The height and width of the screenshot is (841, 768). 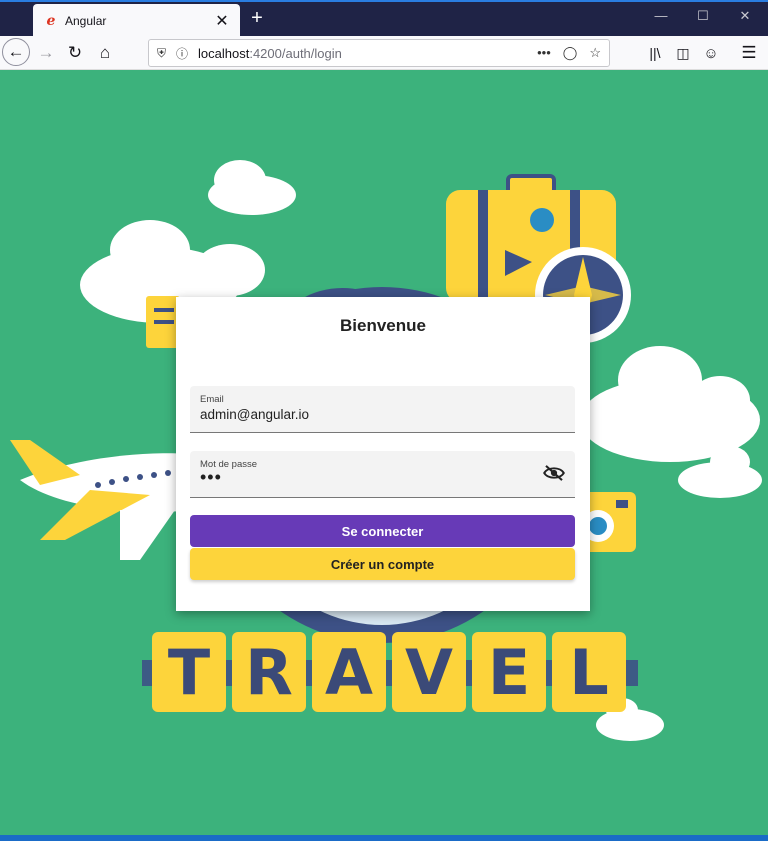 What do you see at coordinates (384, 19) in the screenshot?
I see `browser-tab-bar: e Angular ✕ + — ☐ ✕` at bounding box center [384, 19].